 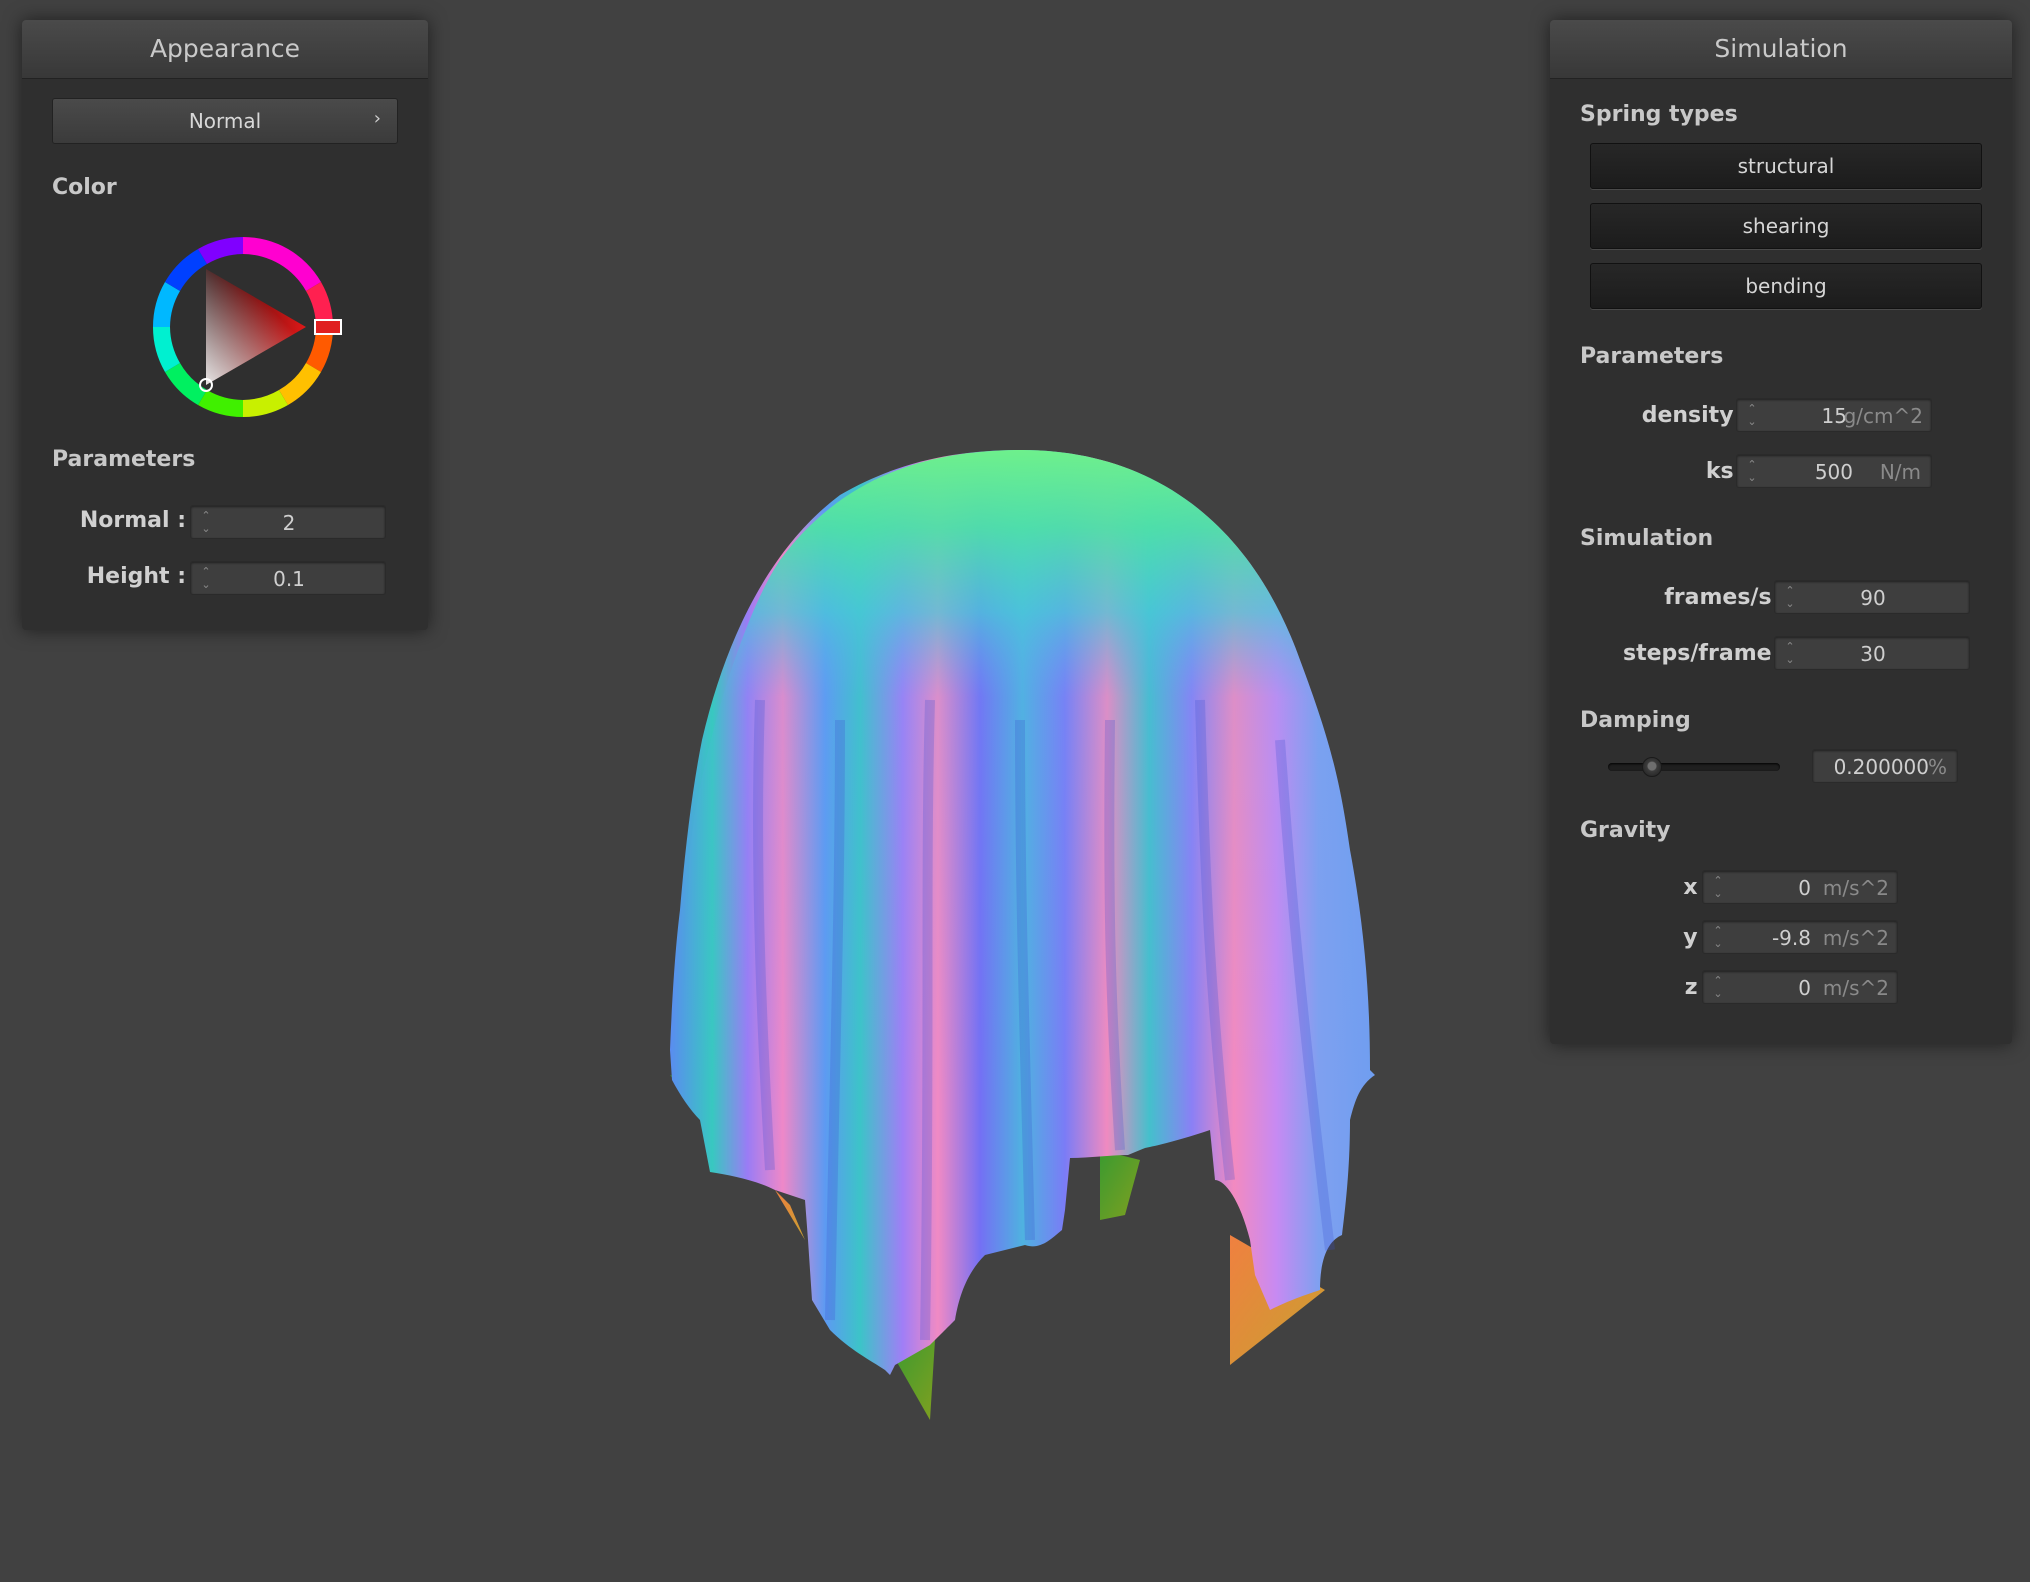 What do you see at coordinates (328, 327) in the screenshot?
I see `hue-handle` at bounding box center [328, 327].